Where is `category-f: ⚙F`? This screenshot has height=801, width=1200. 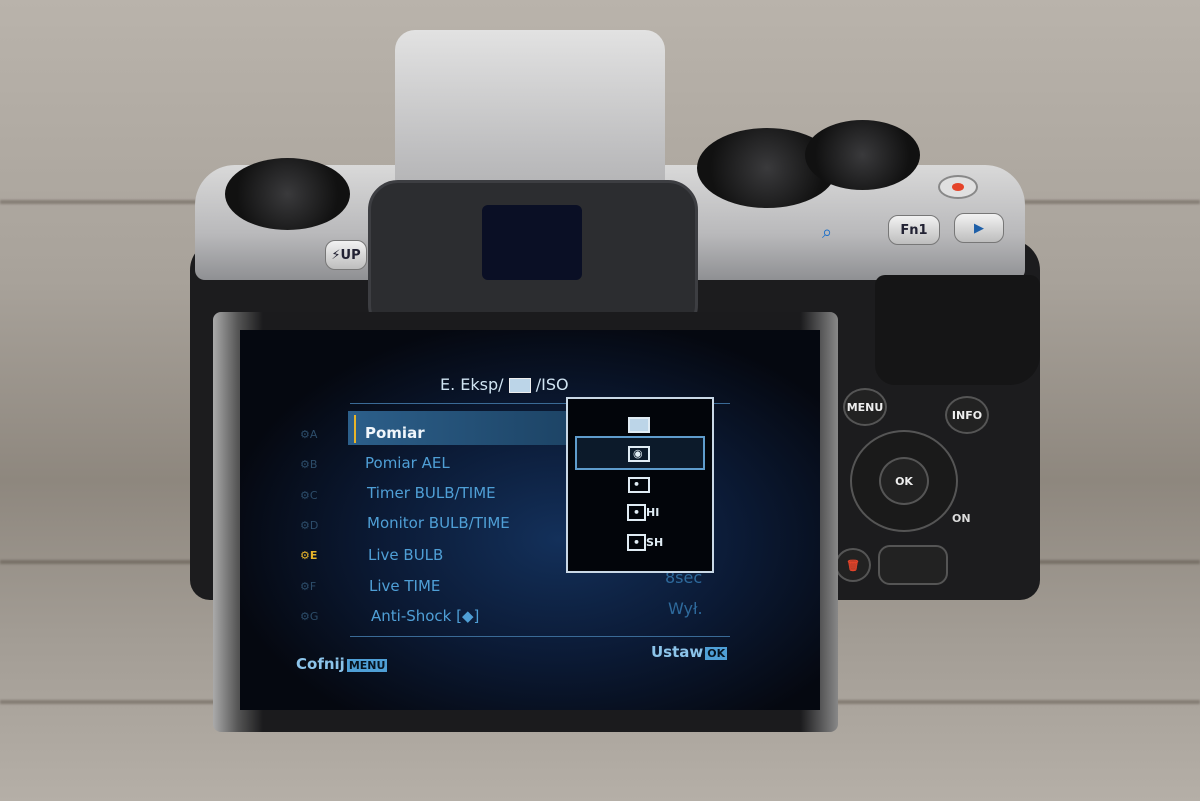 category-f: ⚙F is located at coordinates (308, 586).